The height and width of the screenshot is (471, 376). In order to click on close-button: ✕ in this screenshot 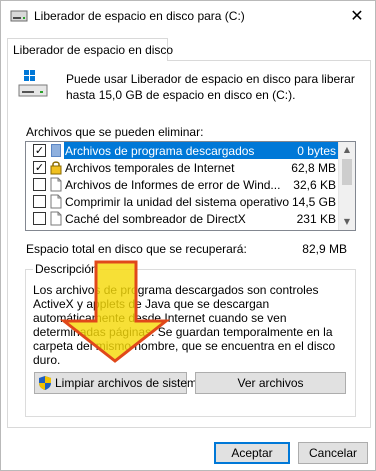, I will do `click(357, 16)`.